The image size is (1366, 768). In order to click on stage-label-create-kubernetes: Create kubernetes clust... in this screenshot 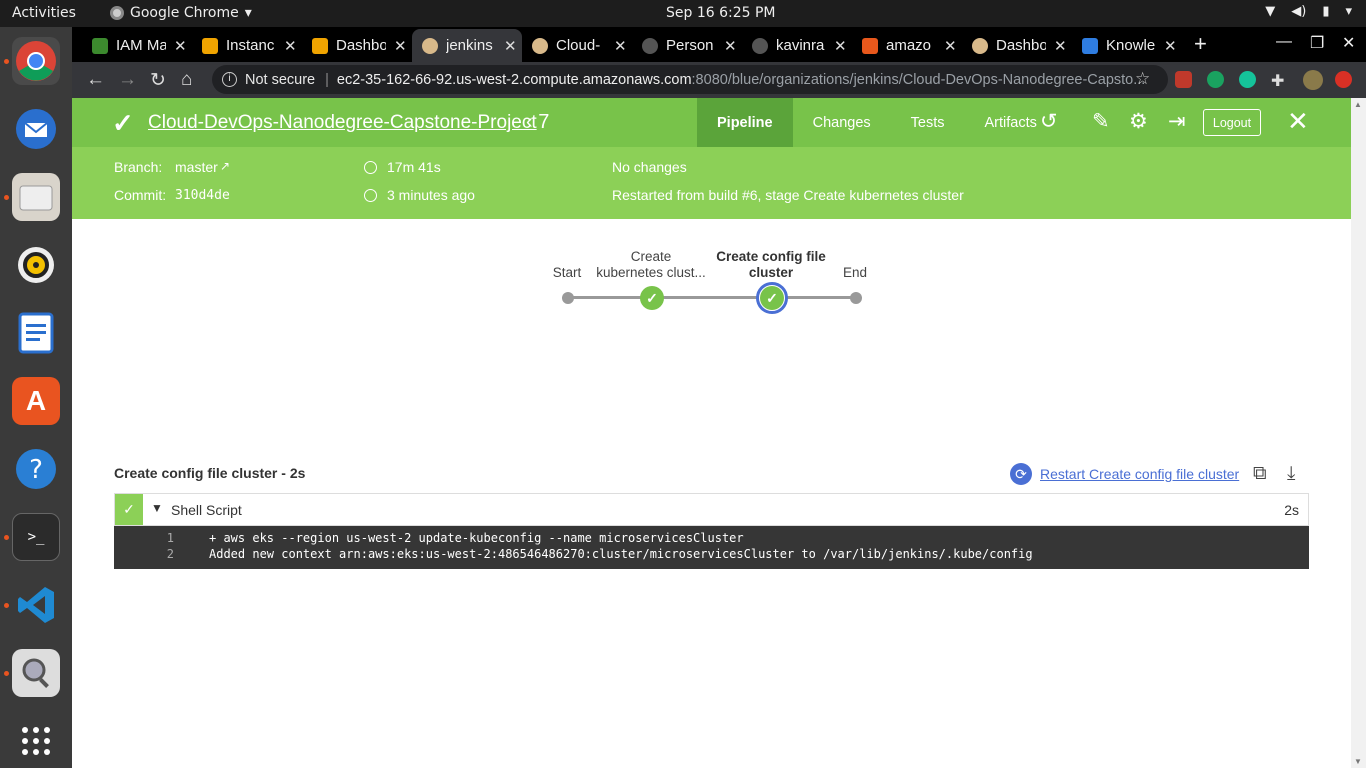, I will do `click(651, 265)`.